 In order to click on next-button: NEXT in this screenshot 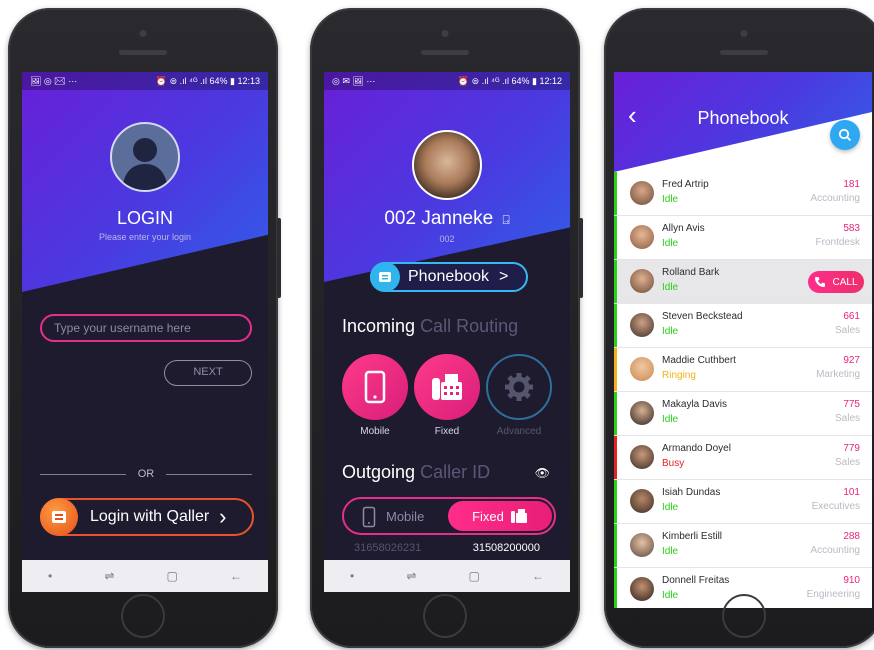, I will do `click(208, 373)`.